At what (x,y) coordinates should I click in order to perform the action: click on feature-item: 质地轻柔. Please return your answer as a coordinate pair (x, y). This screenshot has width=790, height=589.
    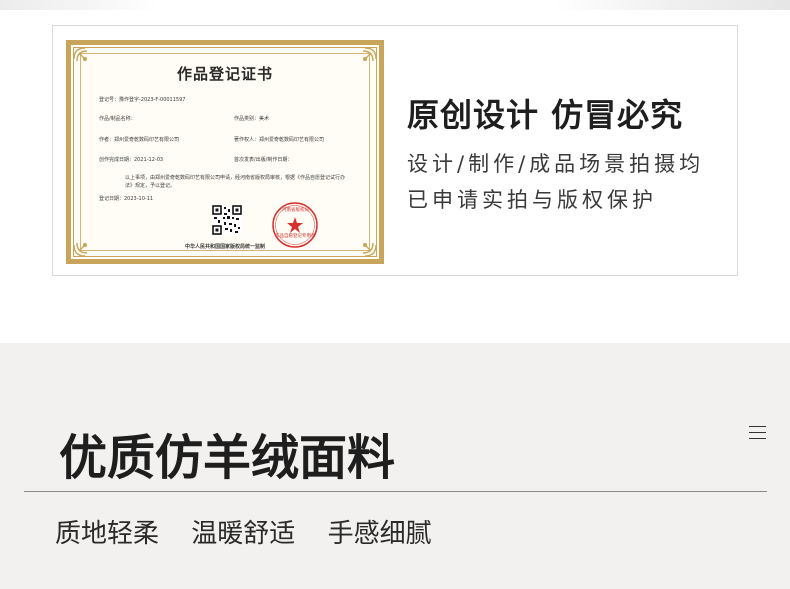
    Looking at the image, I should click on (107, 534).